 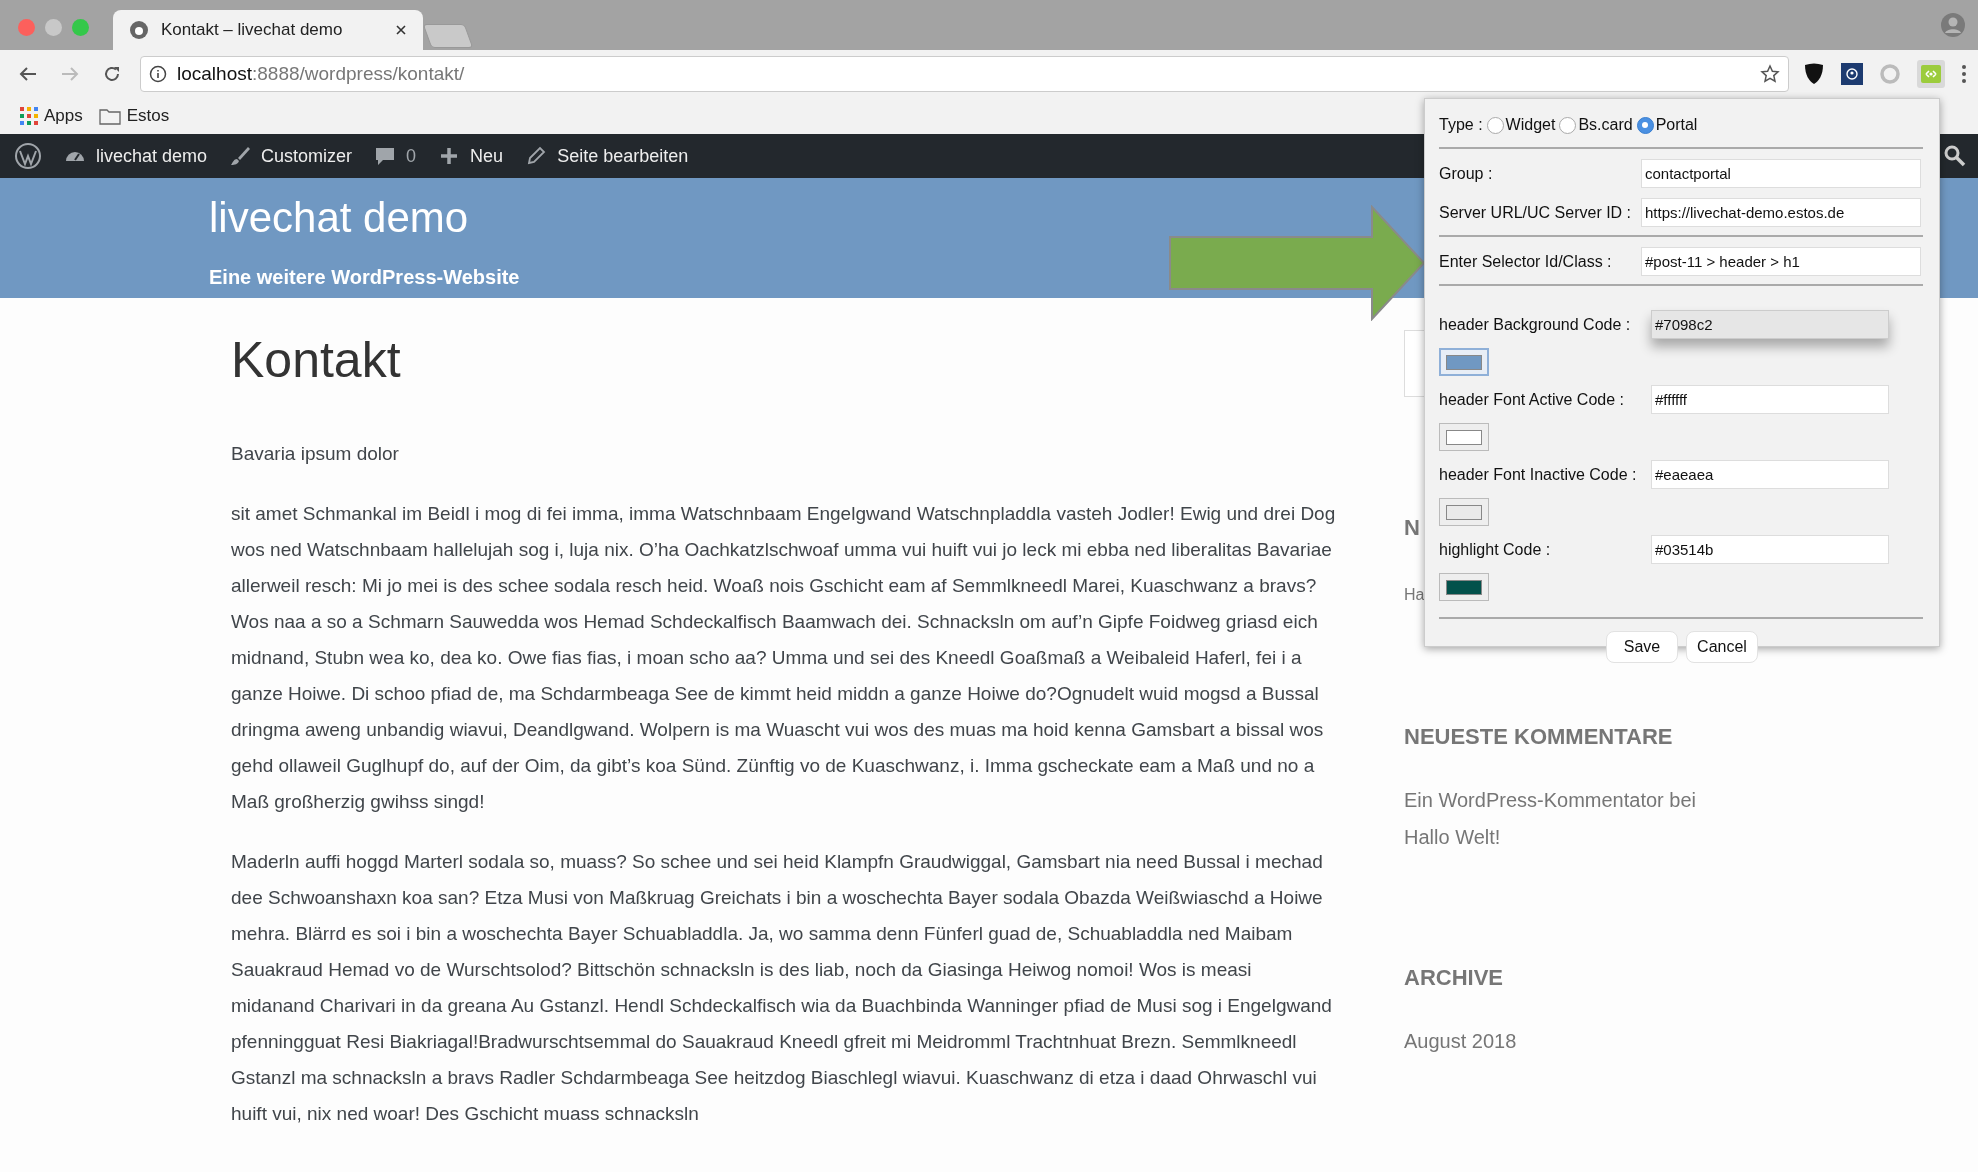 I want to click on toolbar-item: livechat demo, so click(x=136, y=156).